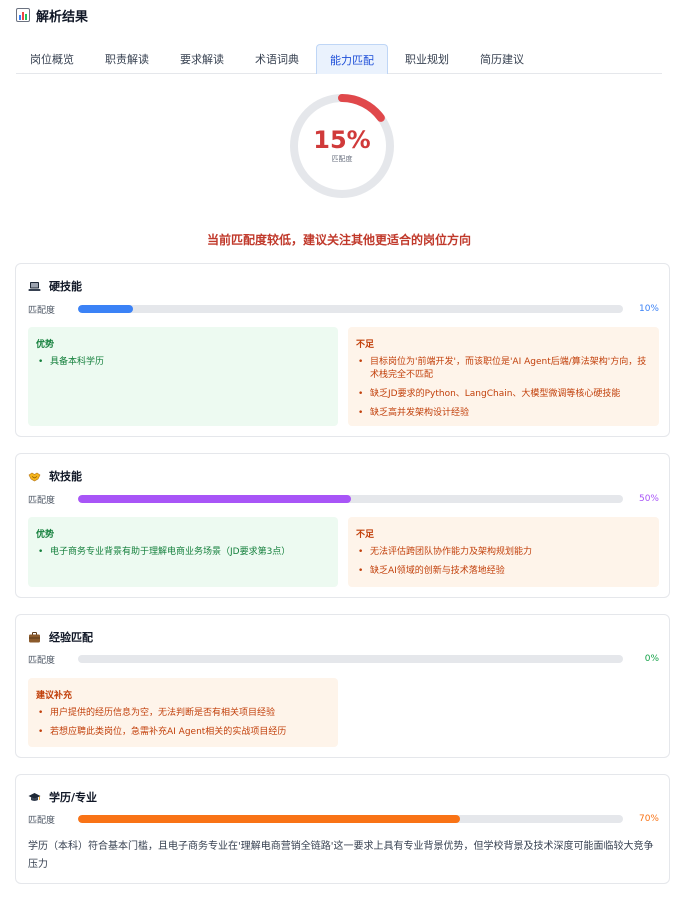 Image resolution: width=678 pixels, height=901 pixels. I want to click on card-title: 经验匹配, so click(71, 637).